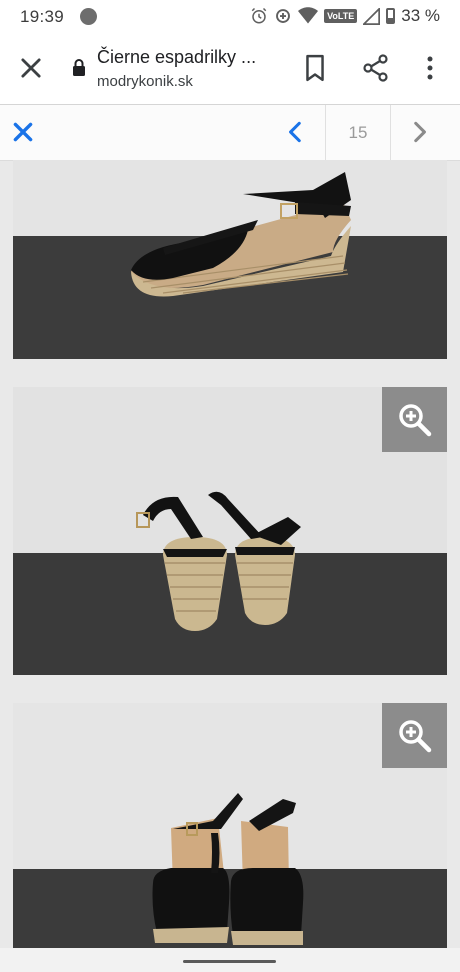 Image resolution: width=460 pixels, height=972 pixels. I want to click on close-icon, so click(31, 68).